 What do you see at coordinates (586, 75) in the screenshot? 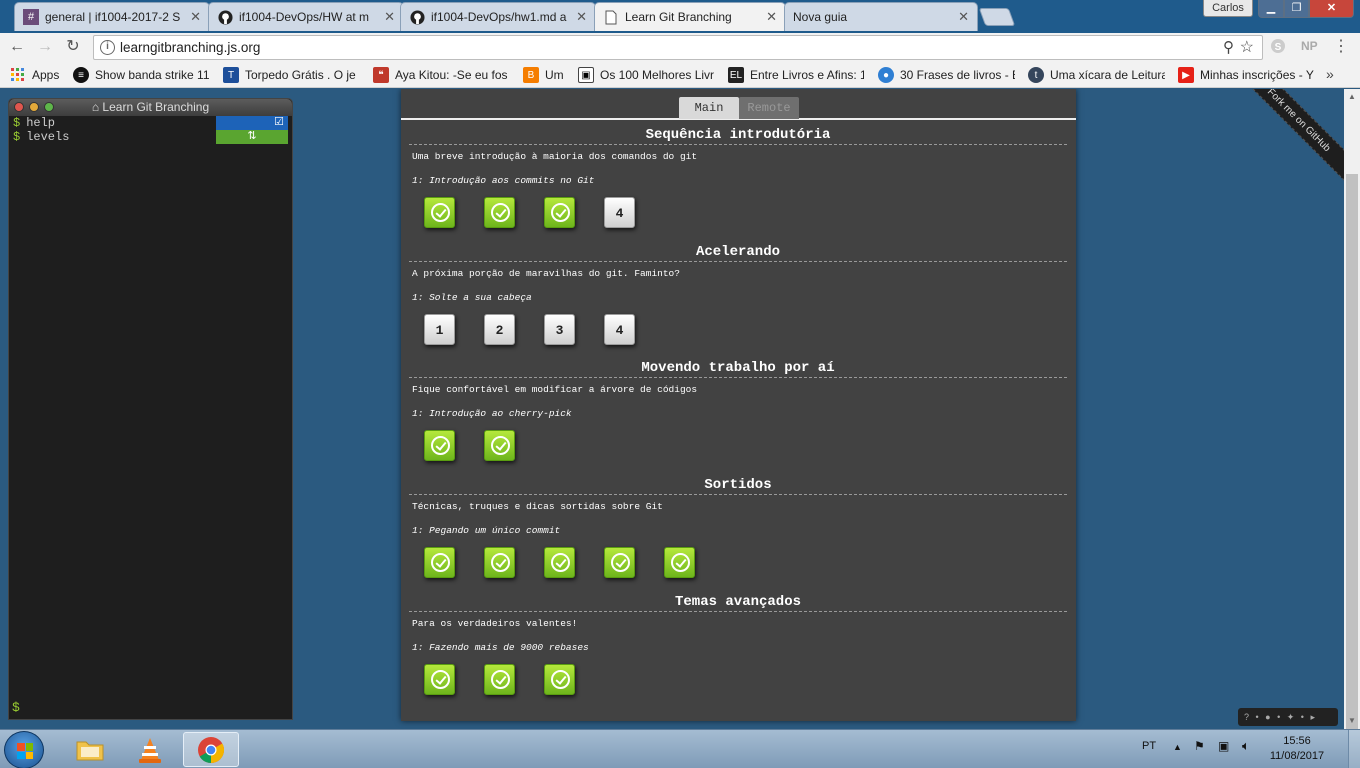
I see `book-icon: ▣` at bounding box center [586, 75].